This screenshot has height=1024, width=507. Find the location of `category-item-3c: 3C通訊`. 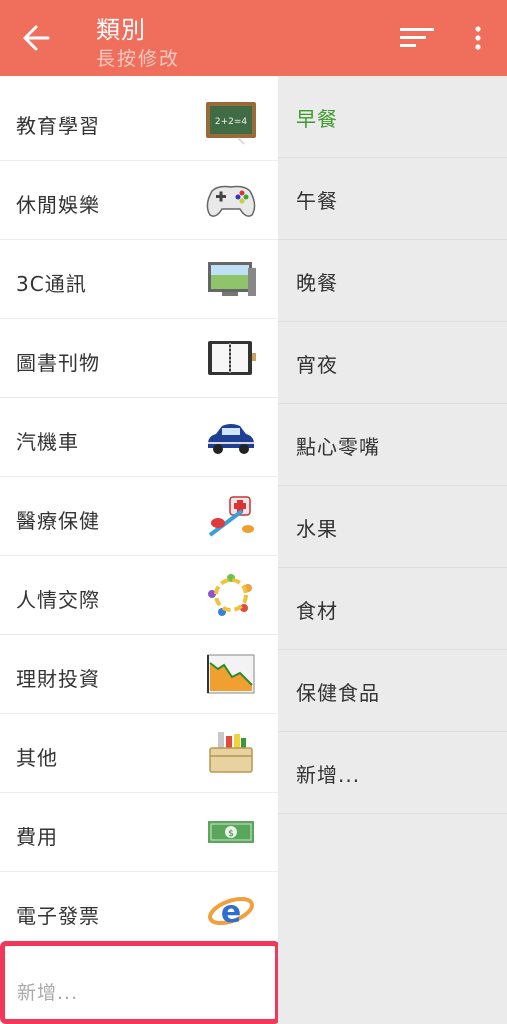

category-item-3c: 3C通訊 is located at coordinates (139, 279).